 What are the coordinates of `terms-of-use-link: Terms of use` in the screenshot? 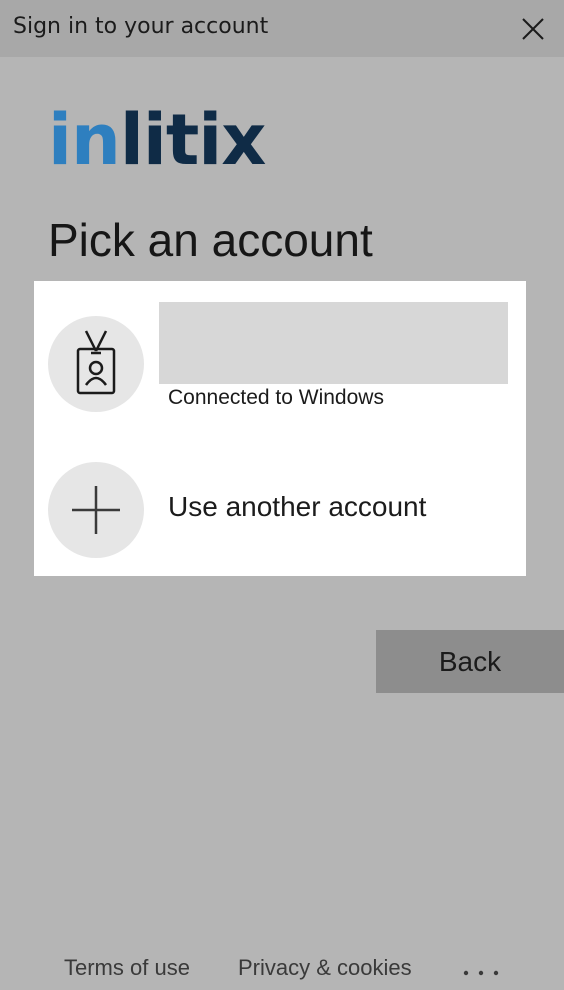 It's located at (127, 968).